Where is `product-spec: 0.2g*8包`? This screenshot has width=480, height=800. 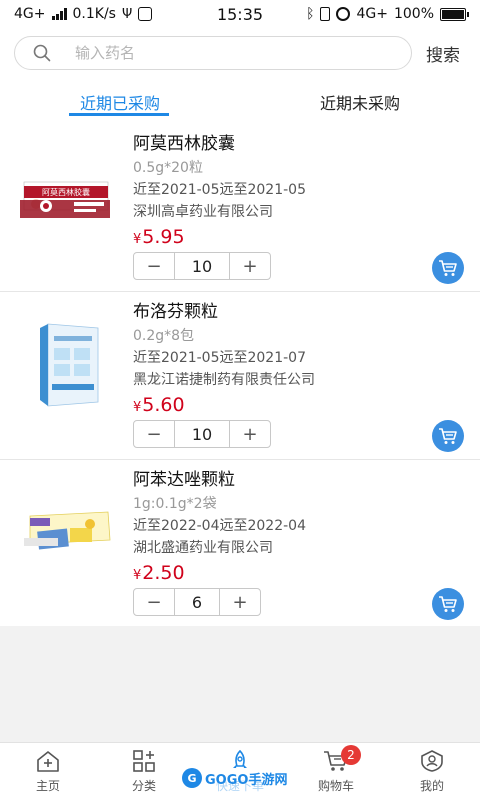 product-spec: 0.2g*8包 is located at coordinates (164, 336).